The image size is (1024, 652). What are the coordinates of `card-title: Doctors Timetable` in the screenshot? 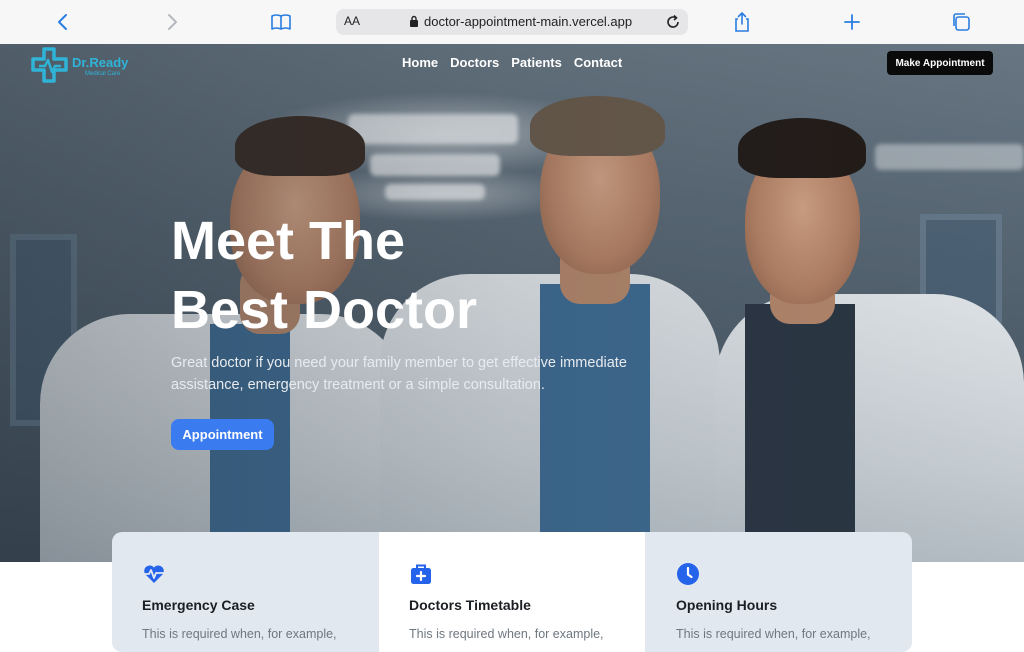 It's located at (470, 605).